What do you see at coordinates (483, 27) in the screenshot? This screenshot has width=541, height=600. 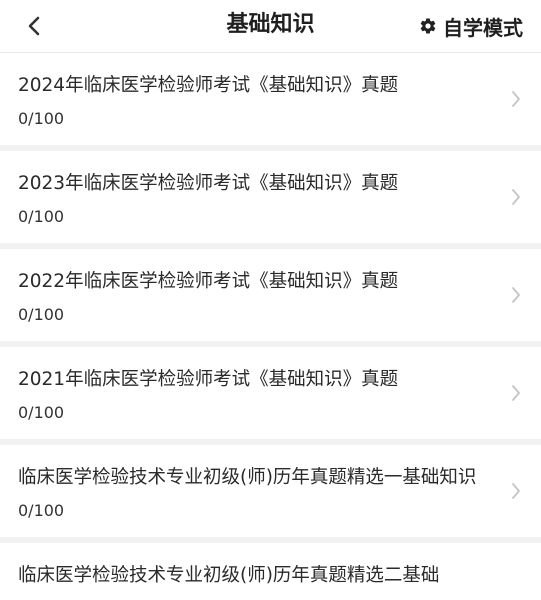 I see `mode-label: 自学模式` at bounding box center [483, 27].